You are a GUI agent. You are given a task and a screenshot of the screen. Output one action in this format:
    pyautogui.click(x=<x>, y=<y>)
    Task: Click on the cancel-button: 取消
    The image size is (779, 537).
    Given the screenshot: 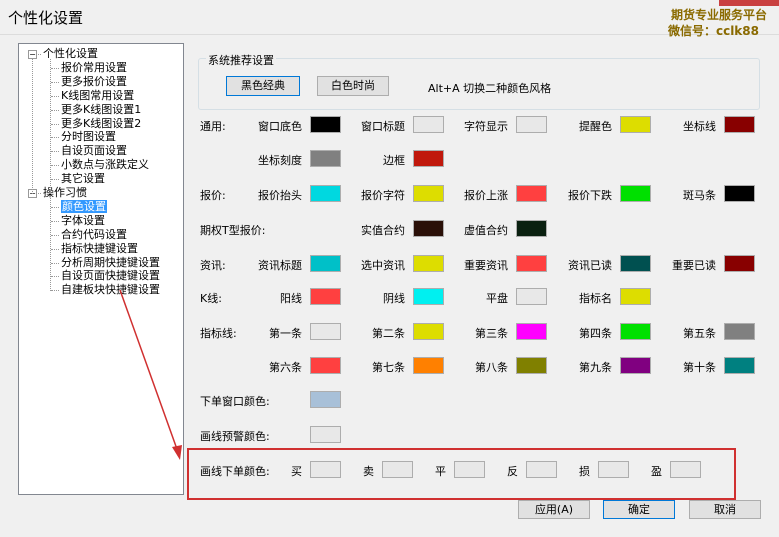 What is the action you would take?
    pyautogui.click(x=725, y=509)
    